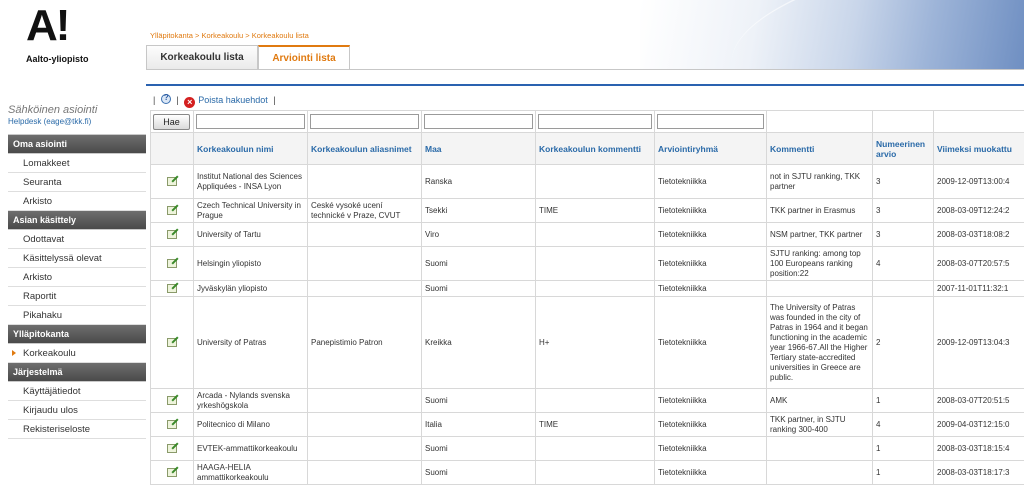 The width and height of the screenshot is (1024, 485). Describe the element at coordinates (710, 148) in the screenshot. I see `column-header-evaluation-group: Arviointiryhmä` at that location.